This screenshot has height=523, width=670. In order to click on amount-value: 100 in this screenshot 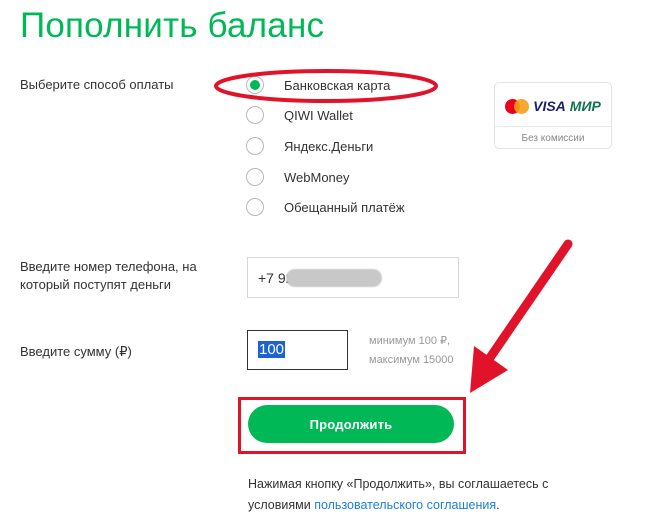, I will do `click(272, 349)`.